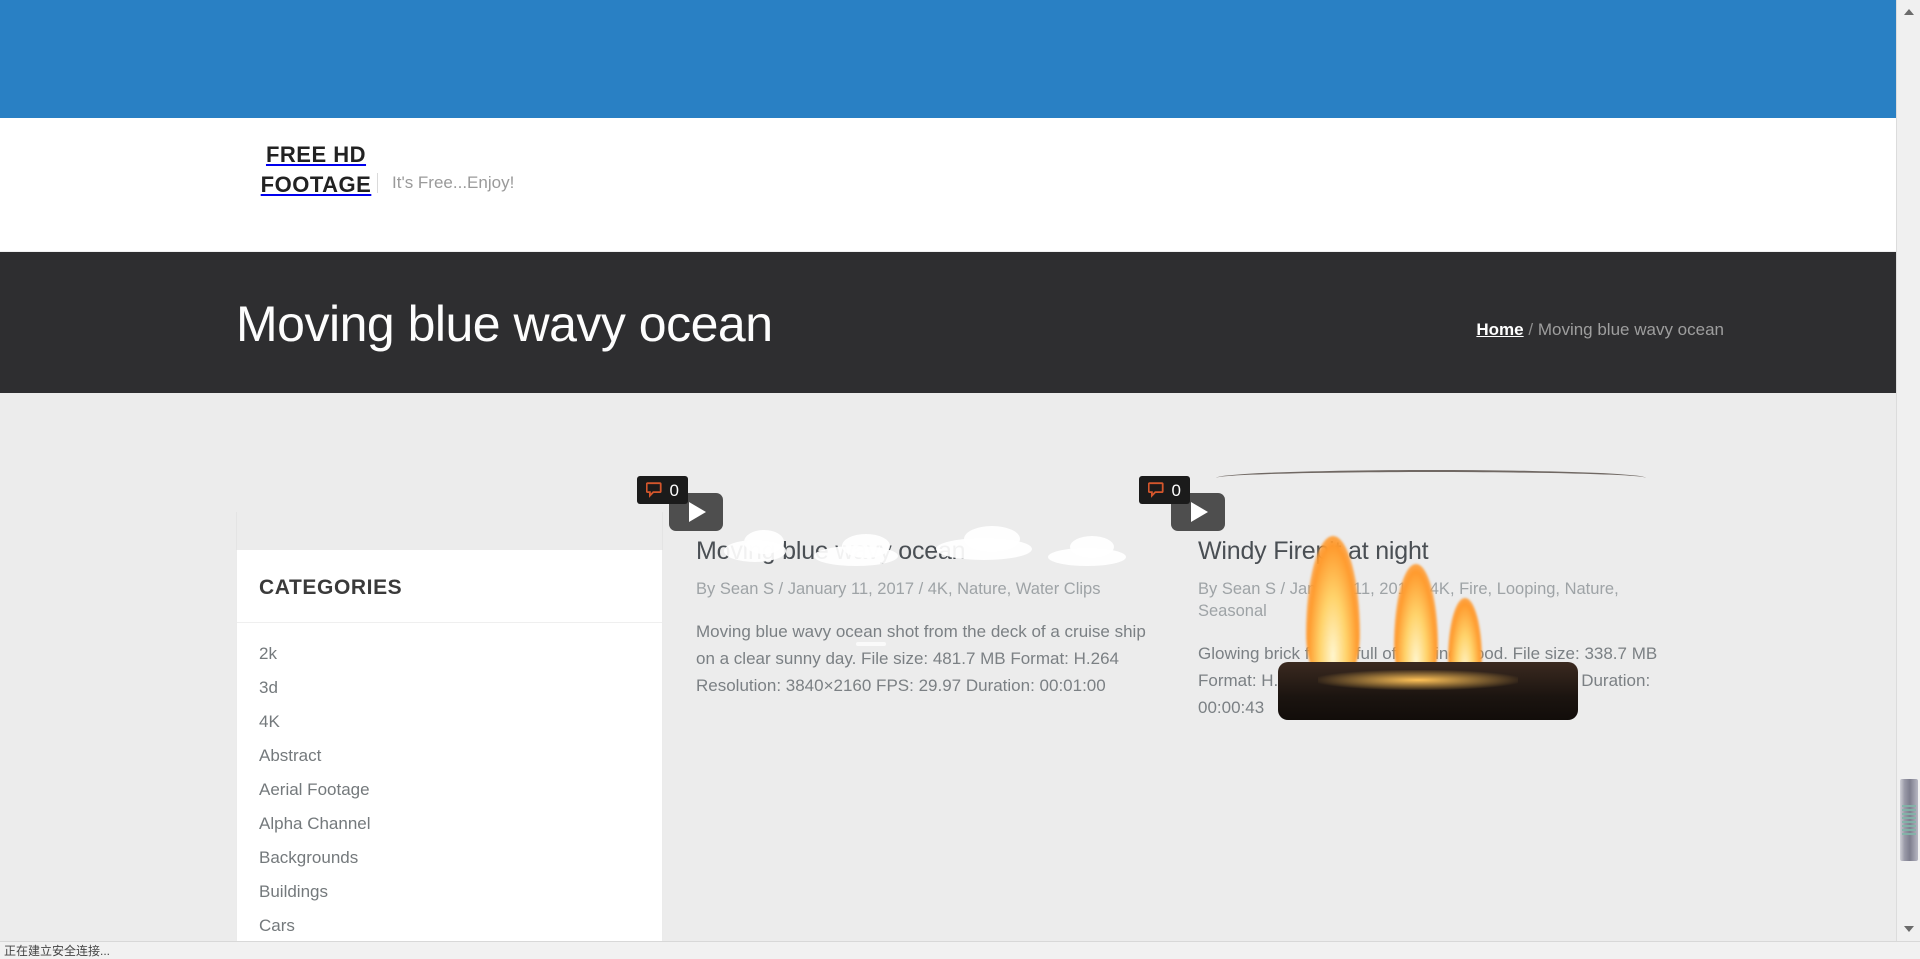 The width and height of the screenshot is (1920, 959). I want to click on list-item: Buildings, so click(449, 892).